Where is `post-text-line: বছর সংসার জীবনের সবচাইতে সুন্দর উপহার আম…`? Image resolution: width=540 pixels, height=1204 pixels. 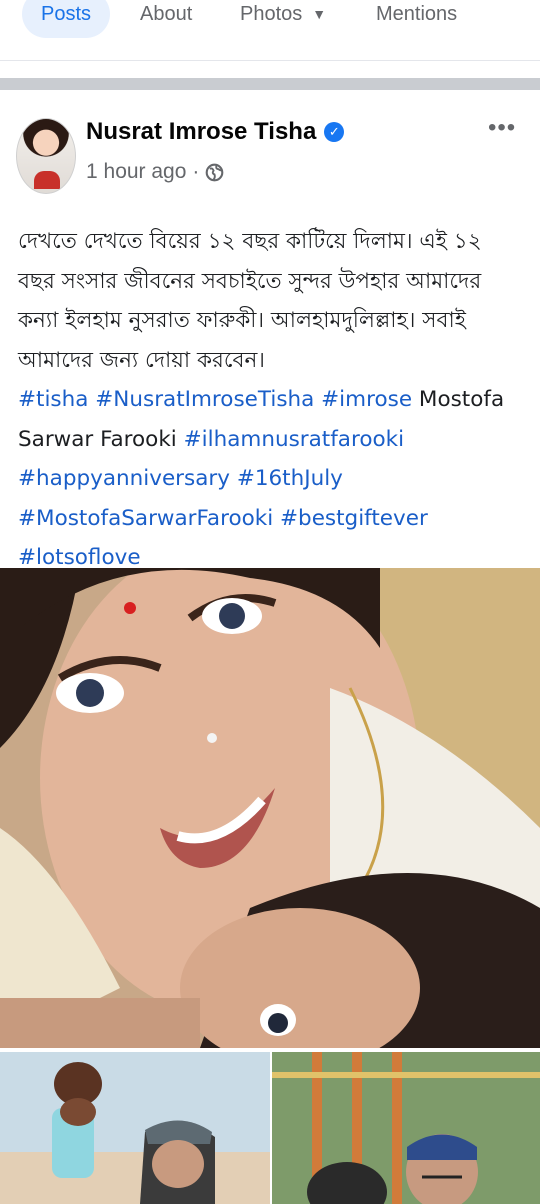
post-text-line: বছর সংসার জীবনের সবচাইতে সুন্দর উপহার আম… is located at coordinates (250, 281).